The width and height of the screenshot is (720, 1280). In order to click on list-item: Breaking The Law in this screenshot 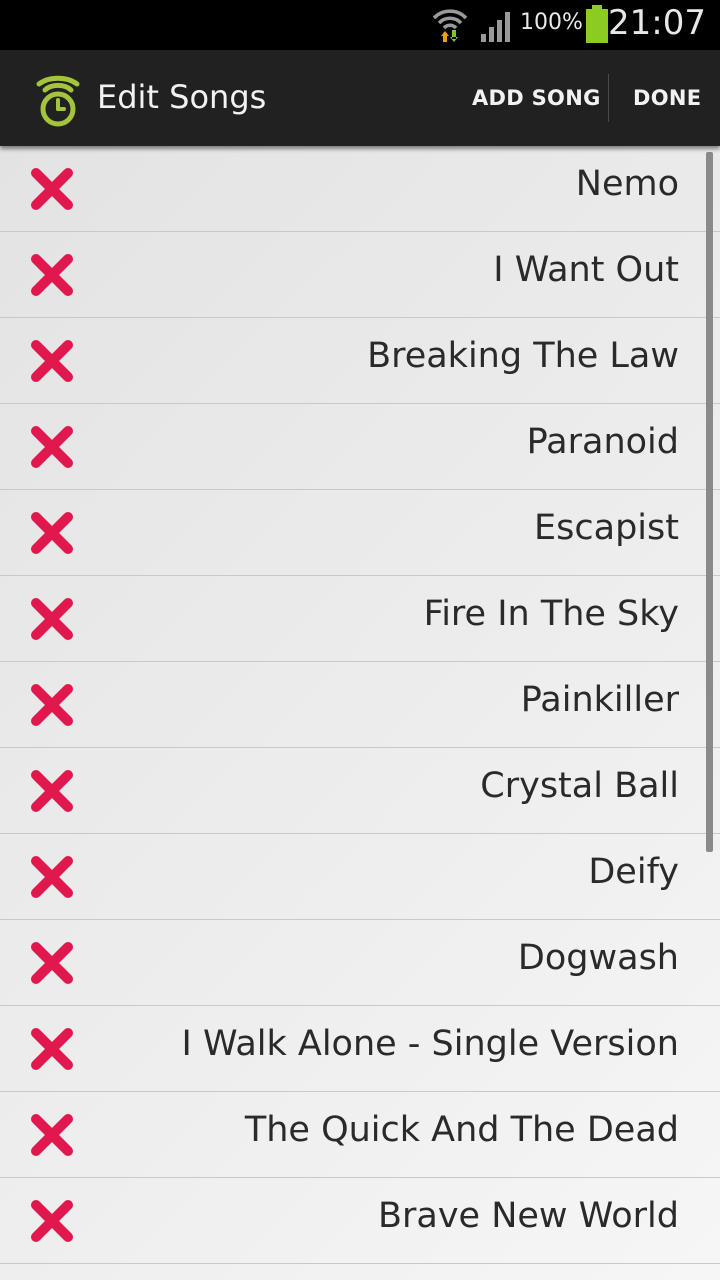, I will do `click(360, 361)`.